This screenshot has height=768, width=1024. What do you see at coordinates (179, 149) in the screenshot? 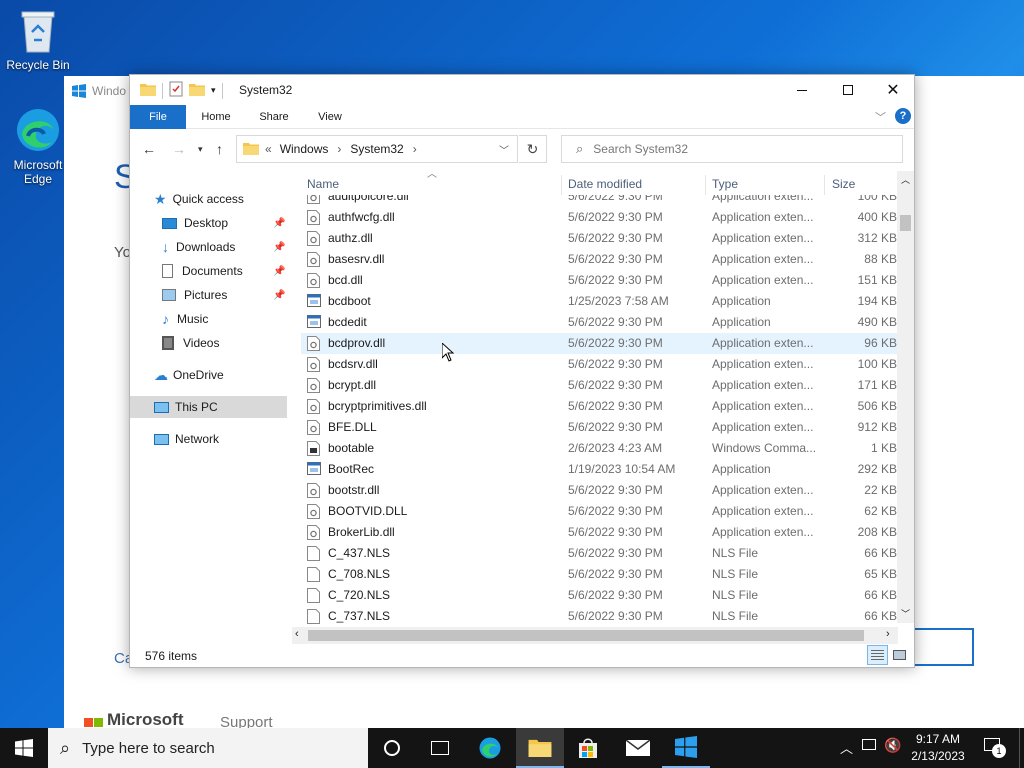
I see `forward-arrow-icon: →` at bounding box center [179, 149].